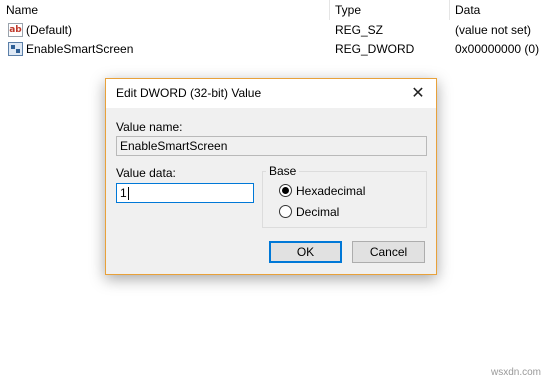 The width and height of the screenshot is (547, 382). What do you see at coordinates (318, 212) in the screenshot?
I see `decimal-label: Decimal` at bounding box center [318, 212].